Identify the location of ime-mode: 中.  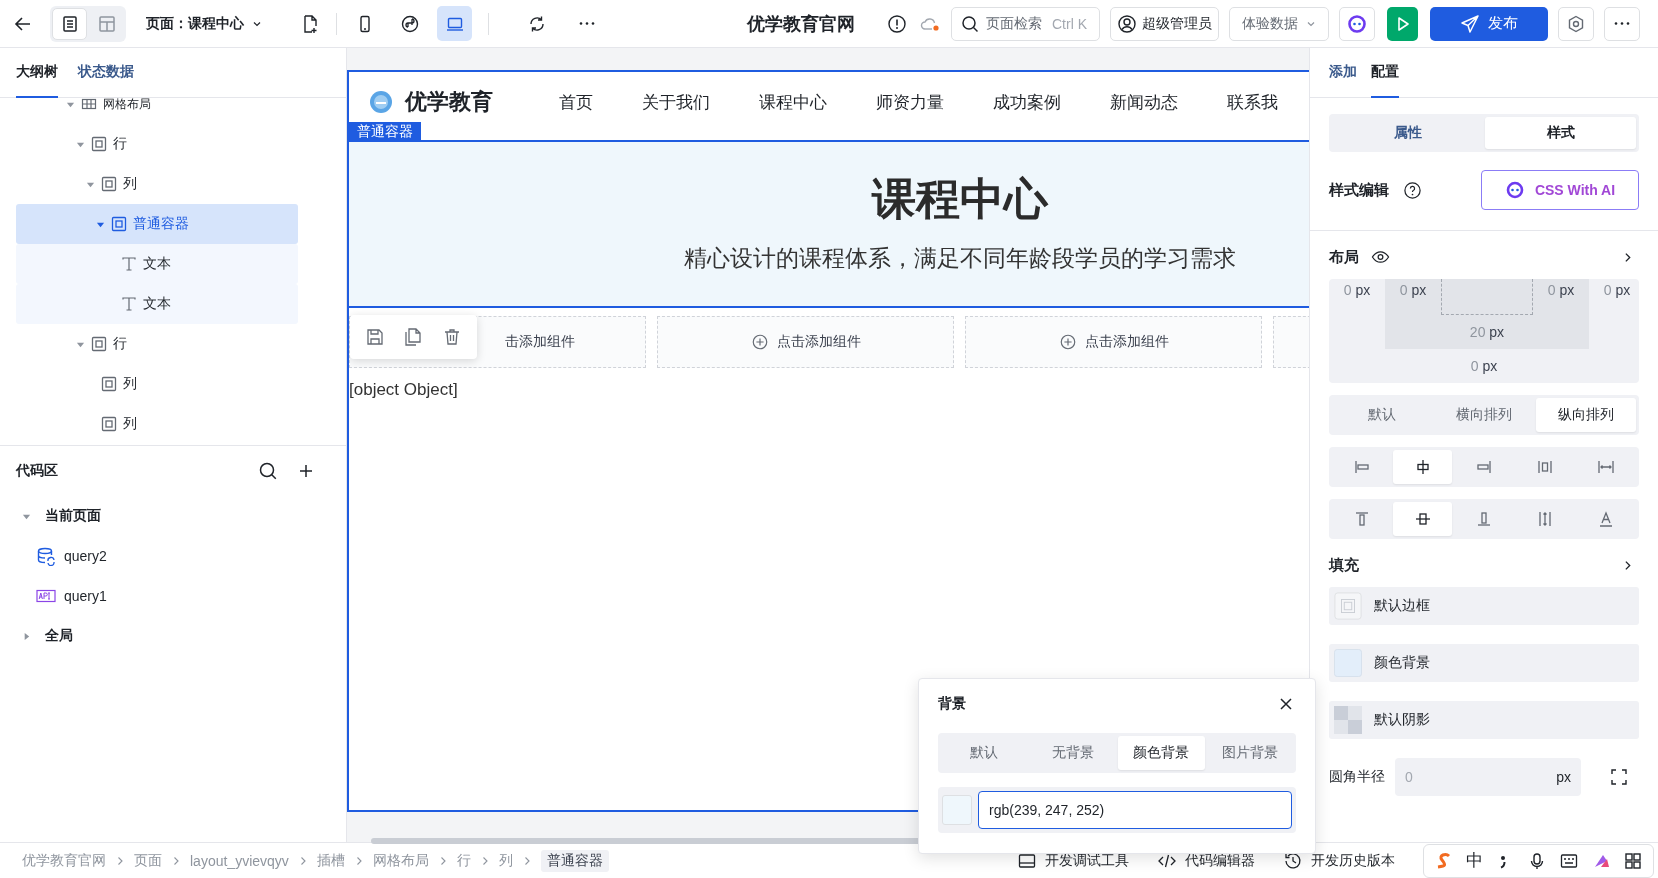
(1474, 860).